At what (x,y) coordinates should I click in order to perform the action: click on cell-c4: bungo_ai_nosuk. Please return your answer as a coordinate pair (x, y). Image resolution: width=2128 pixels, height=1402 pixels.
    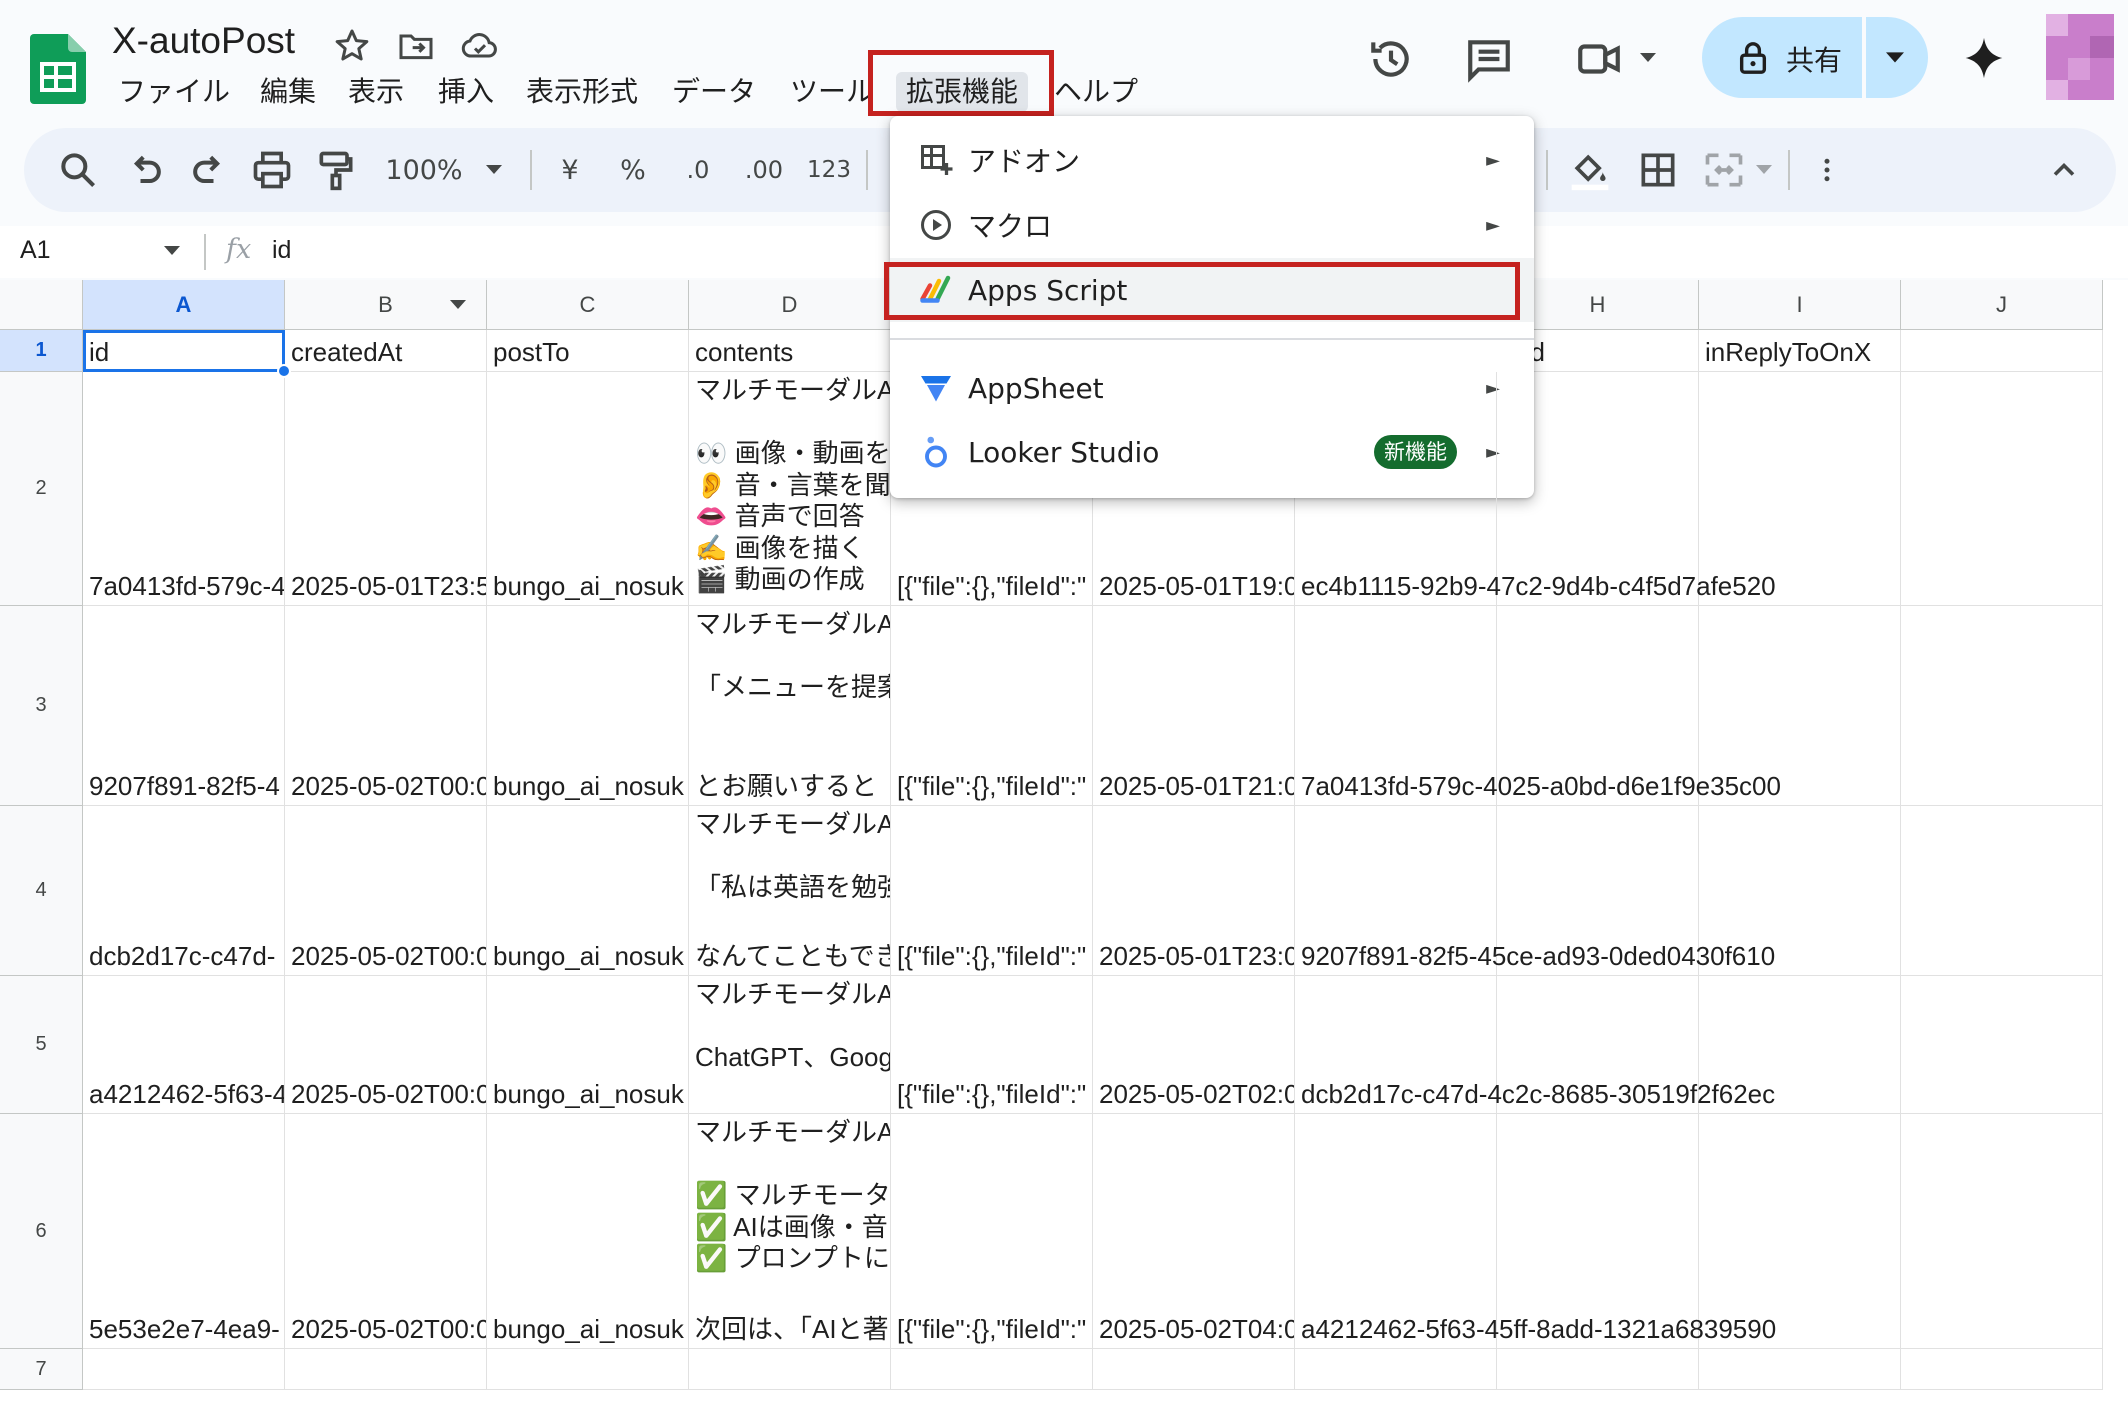
    Looking at the image, I should click on (588, 891).